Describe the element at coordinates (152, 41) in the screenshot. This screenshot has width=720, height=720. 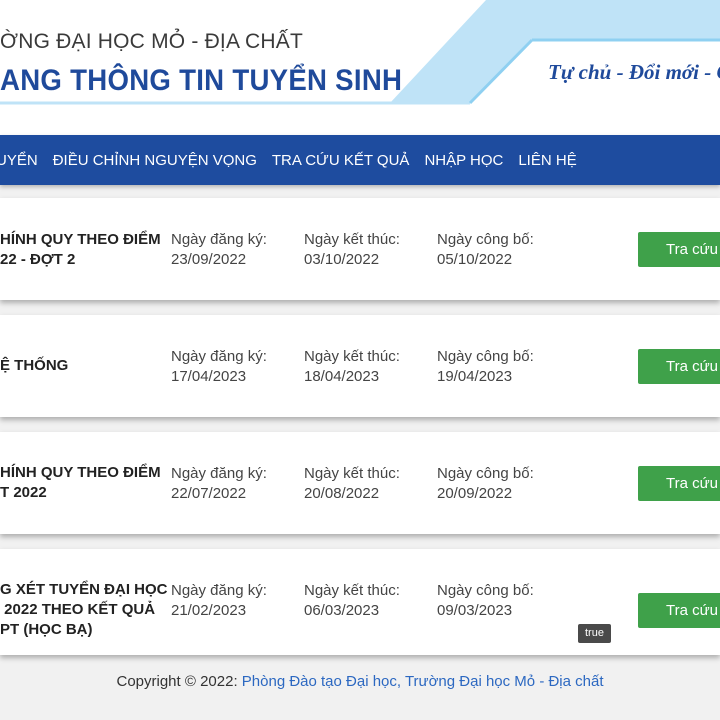
I see `school-name: ỜNG ĐẠI HỌC MỎ - ĐỊA CHẤT` at that location.